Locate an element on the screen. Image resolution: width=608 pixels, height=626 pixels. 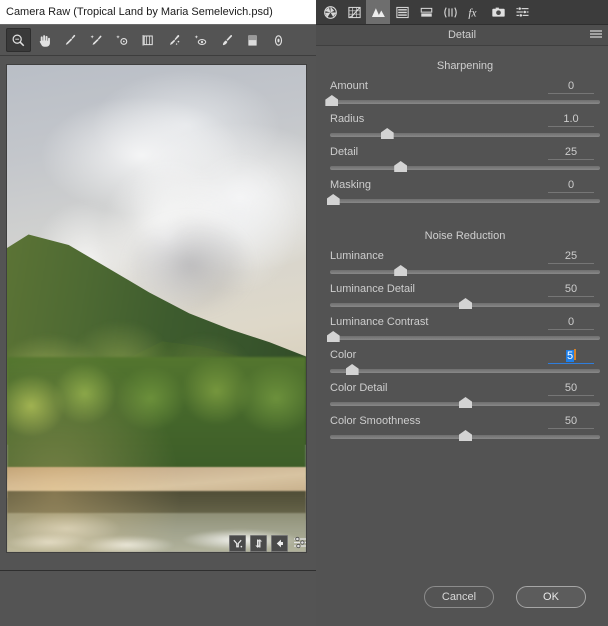
hand-tool is located at coordinates (44, 40).